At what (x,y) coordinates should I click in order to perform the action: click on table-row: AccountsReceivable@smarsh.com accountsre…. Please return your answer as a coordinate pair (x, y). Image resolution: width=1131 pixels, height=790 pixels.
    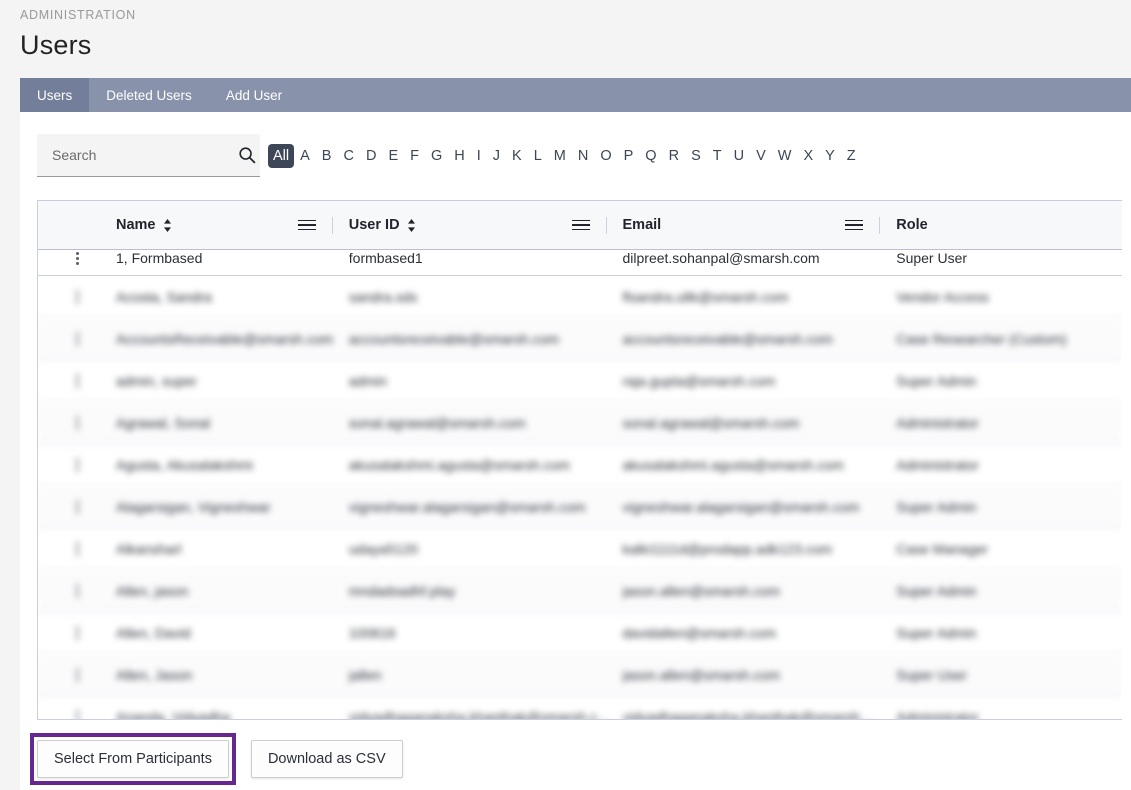
    Looking at the image, I should click on (580, 339).